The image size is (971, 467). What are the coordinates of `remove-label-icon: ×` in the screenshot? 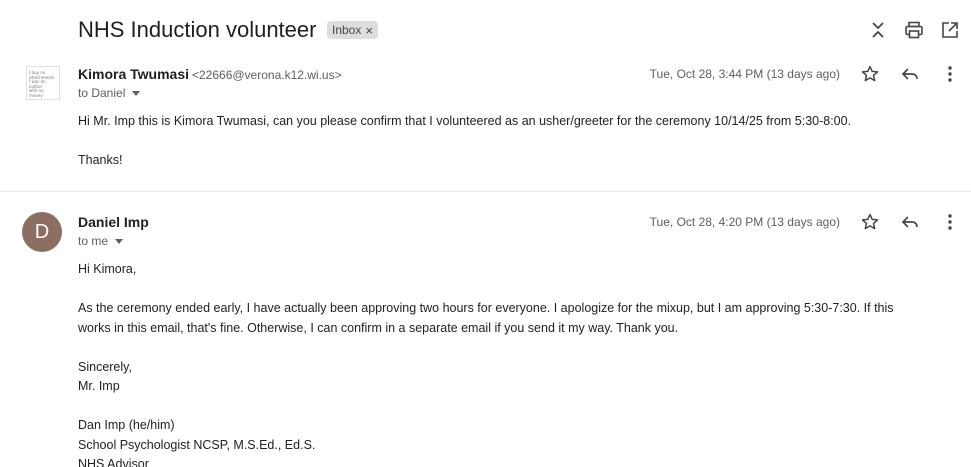 It's located at (369, 30).